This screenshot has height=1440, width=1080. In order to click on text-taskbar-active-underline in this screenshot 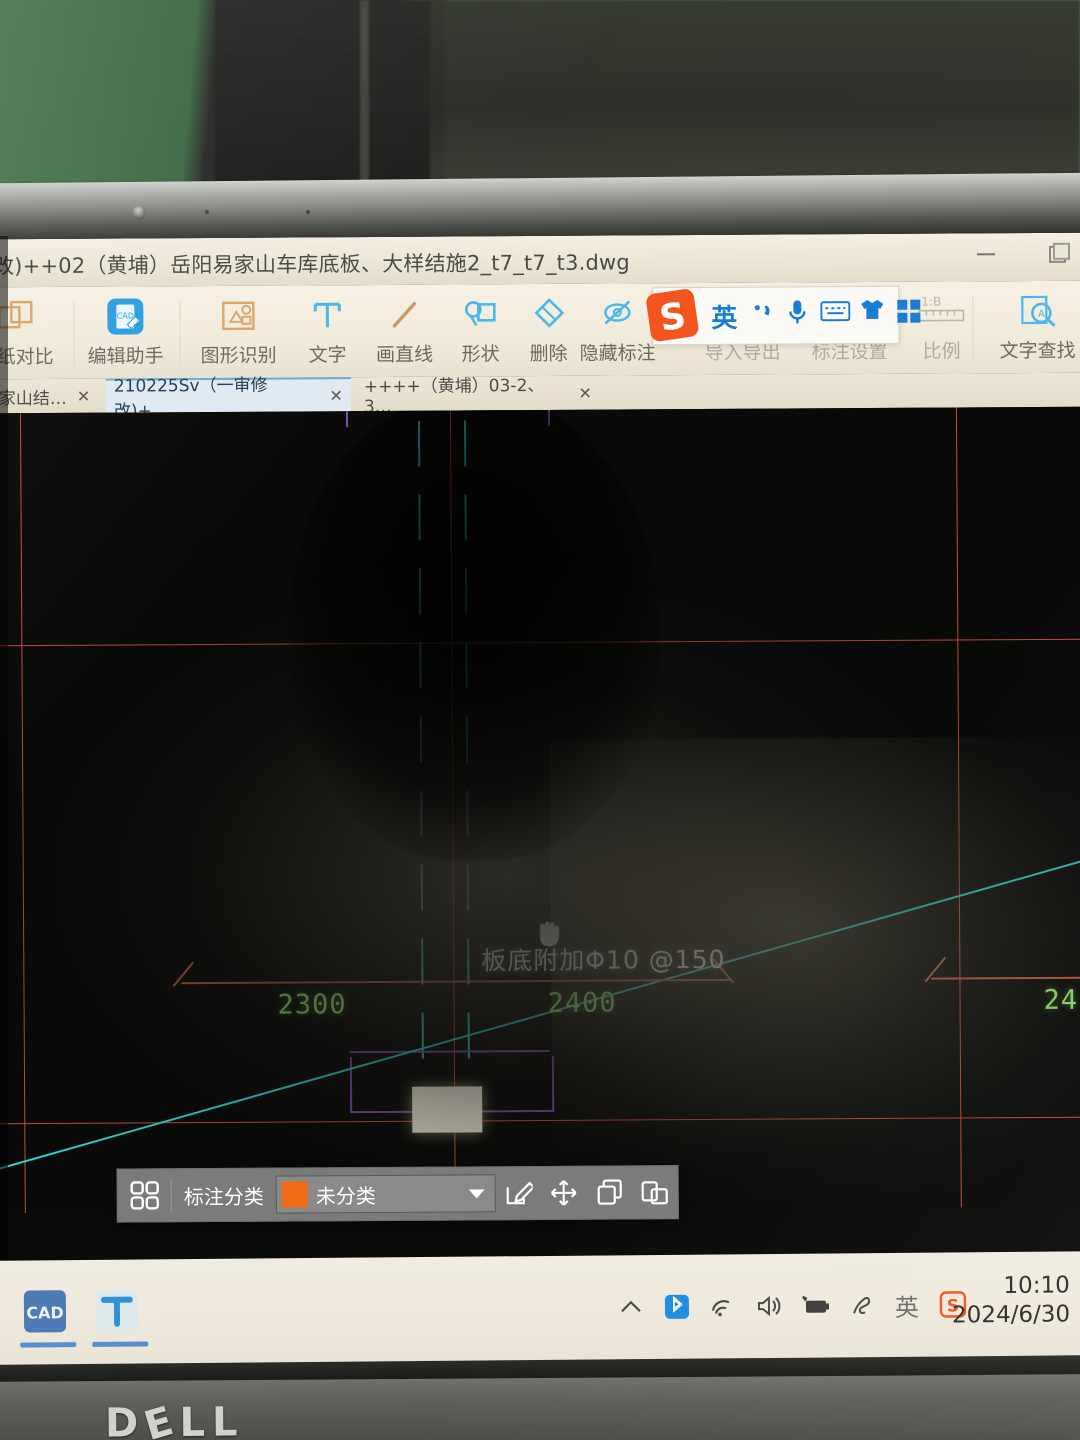, I will do `click(120, 1344)`.